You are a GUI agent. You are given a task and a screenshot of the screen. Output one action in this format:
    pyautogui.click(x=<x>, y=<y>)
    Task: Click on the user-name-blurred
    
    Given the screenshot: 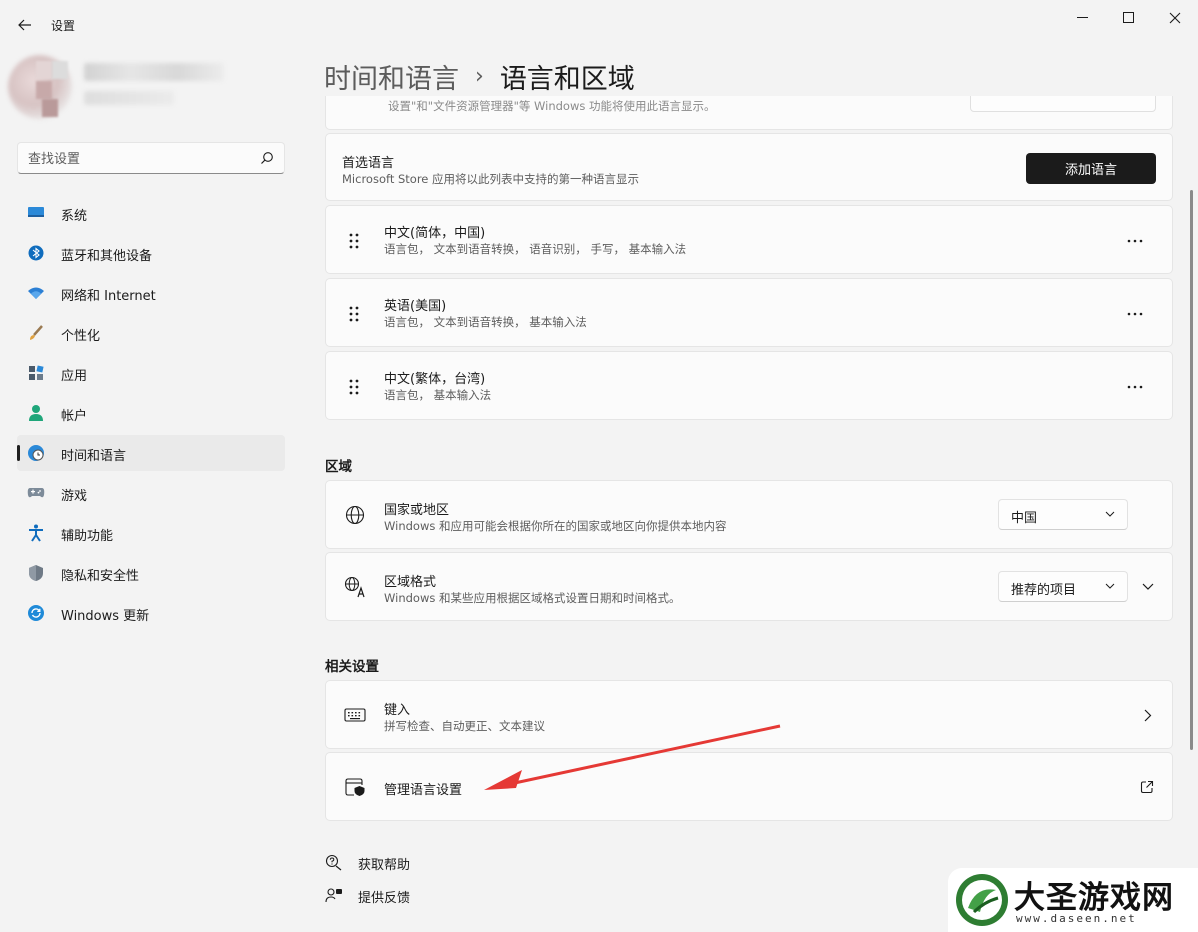 What is the action you would take?
    pyautogui.click(x=154, y=72)
    